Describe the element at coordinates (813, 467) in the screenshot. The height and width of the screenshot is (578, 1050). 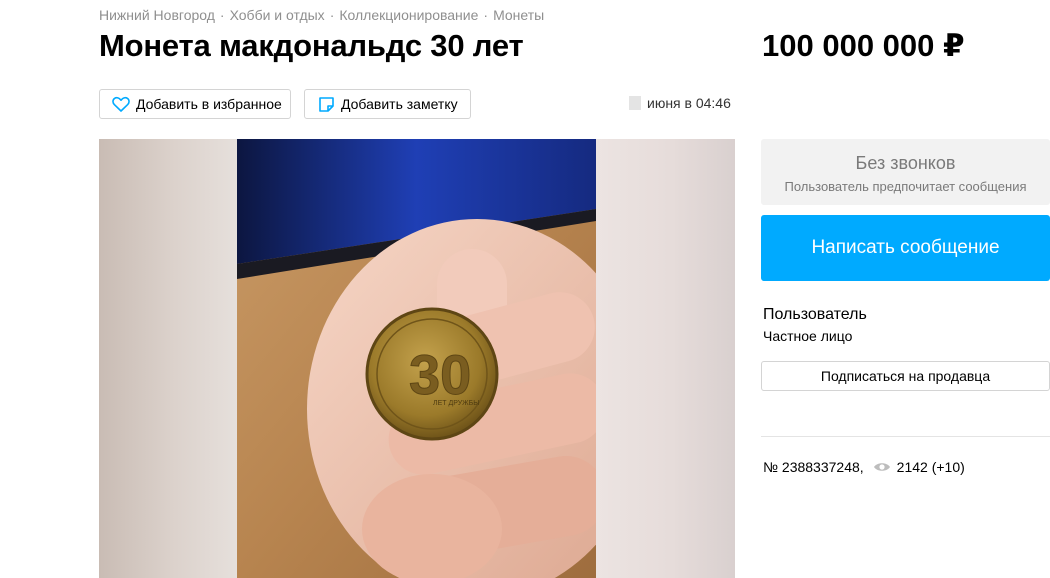
I see `ad-number: № 2388337248,` at that location.